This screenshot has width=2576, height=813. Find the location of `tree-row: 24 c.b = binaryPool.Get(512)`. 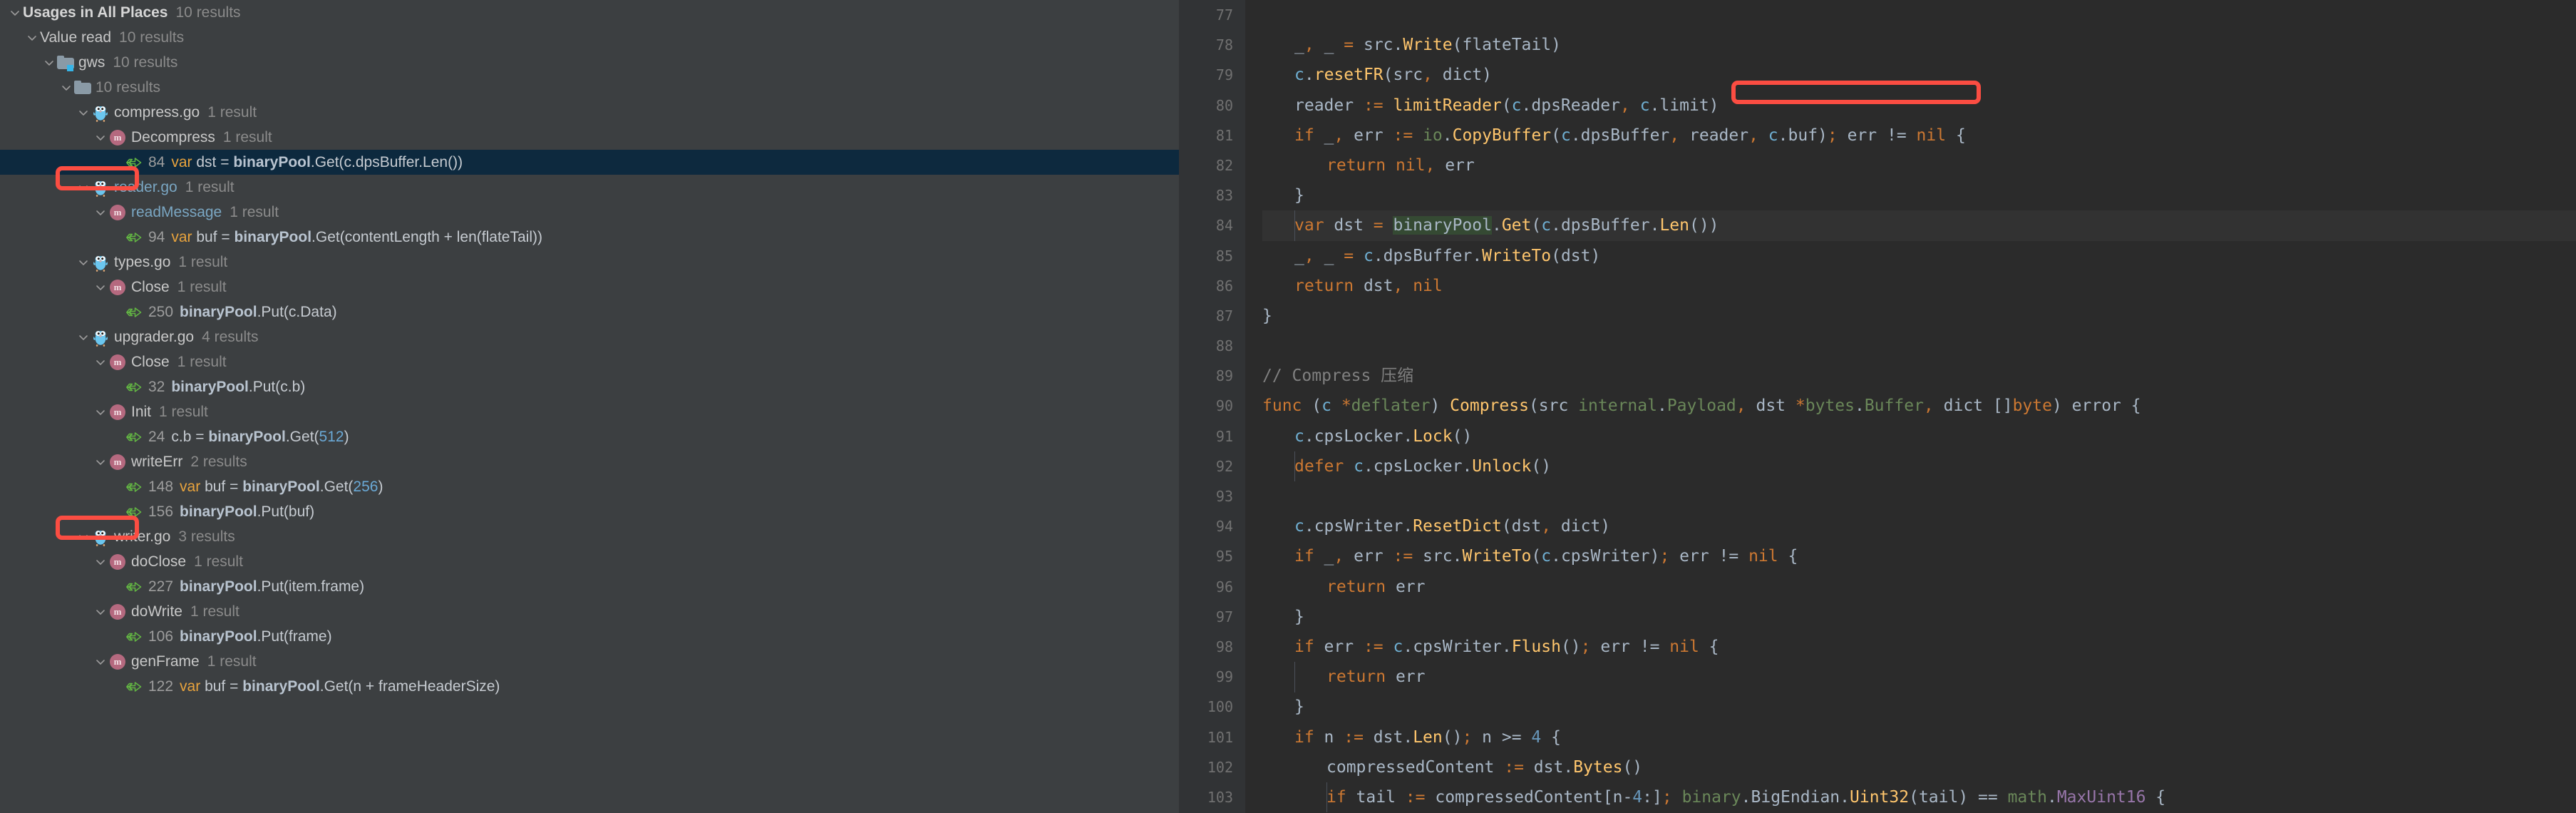

tree-row: 24 c.b = binaryPool.Get(512) is located at coordinates (589, 437).